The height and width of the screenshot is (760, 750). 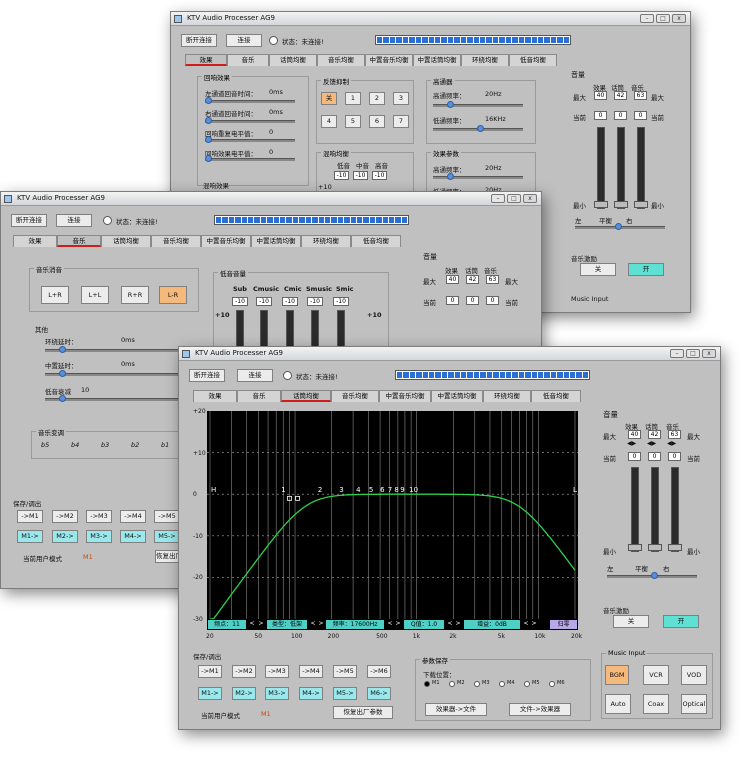 I want to click on tab-music-eq: 音乐均衡, so click(x=176, y=241).